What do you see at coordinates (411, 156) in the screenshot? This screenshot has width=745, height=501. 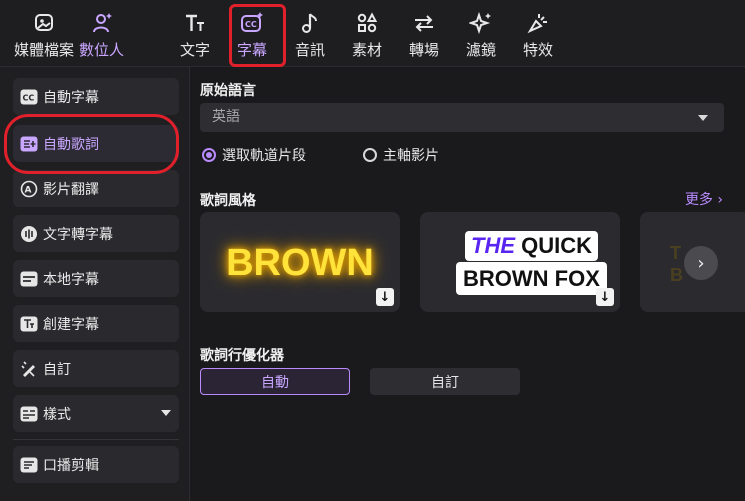 I see `radio-label: 主軸影片` at bounding box center [411, 156].